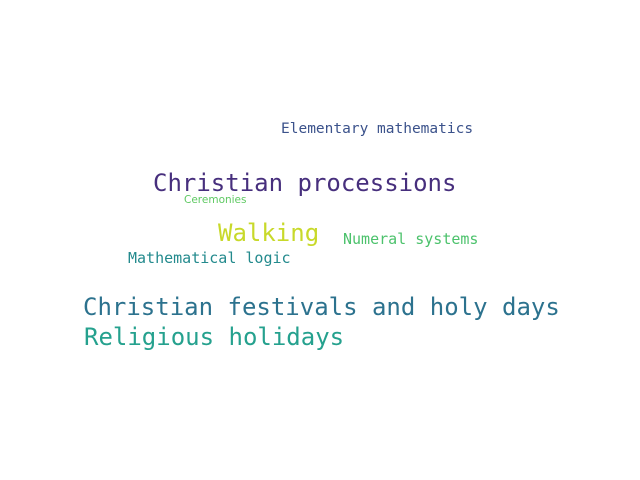  What do you see at coordinates (269, 233) in the screenshot?
I see `word-walking: Walking` at bounding box center [269, 233].